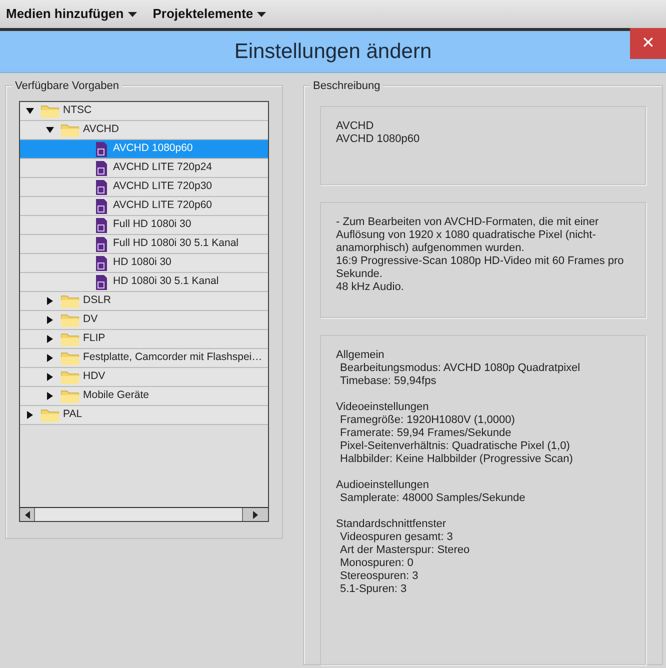 This screenshot has width=666, height=668. Describe the element at coordinates (144, 377) in the screenshot. I see `tree-item: HDV` at that location.